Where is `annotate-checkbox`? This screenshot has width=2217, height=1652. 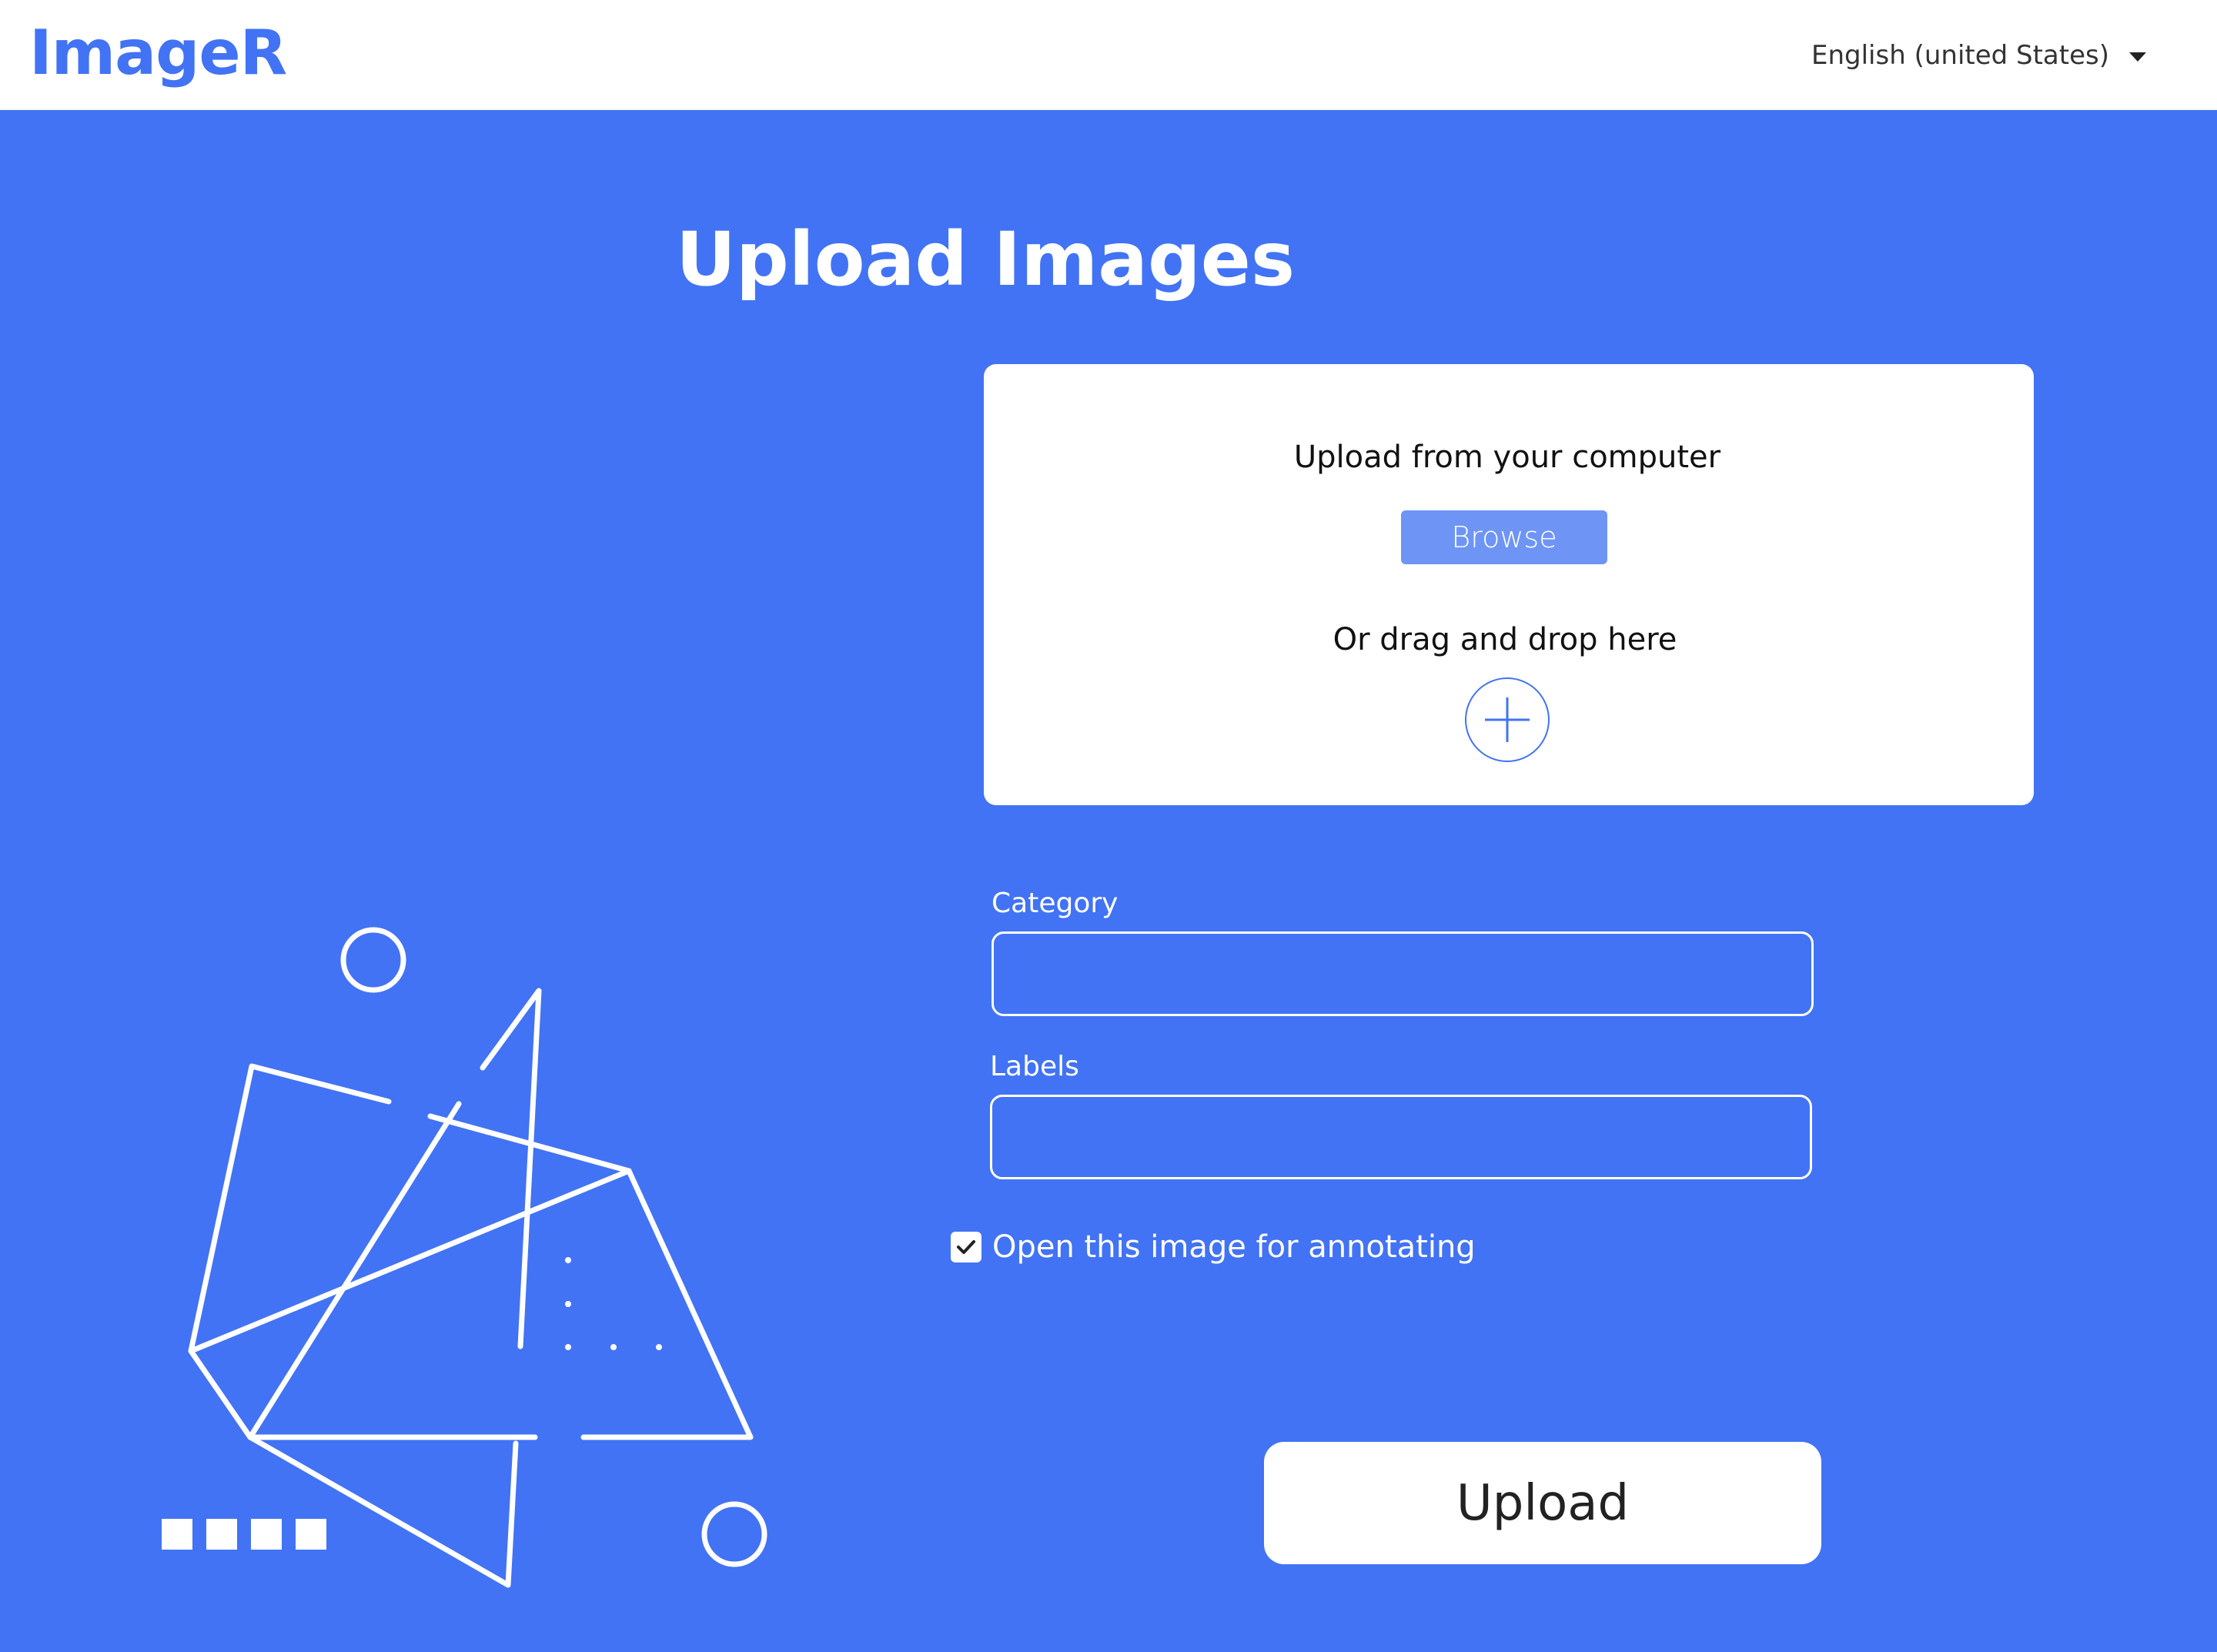 annotate-checkbox is located at coordinates (966, 1247).